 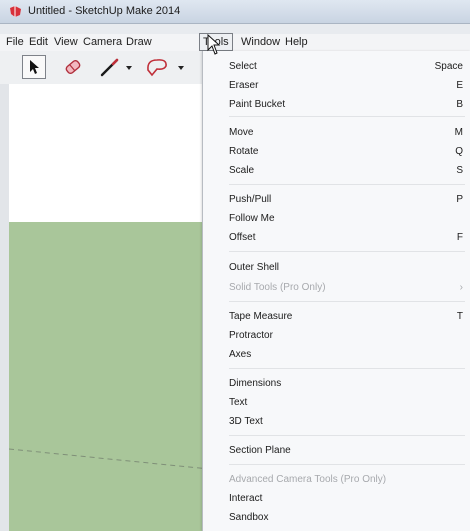 I want to click on menu-item-protractor: Protractor, so click(x=251, y=335).